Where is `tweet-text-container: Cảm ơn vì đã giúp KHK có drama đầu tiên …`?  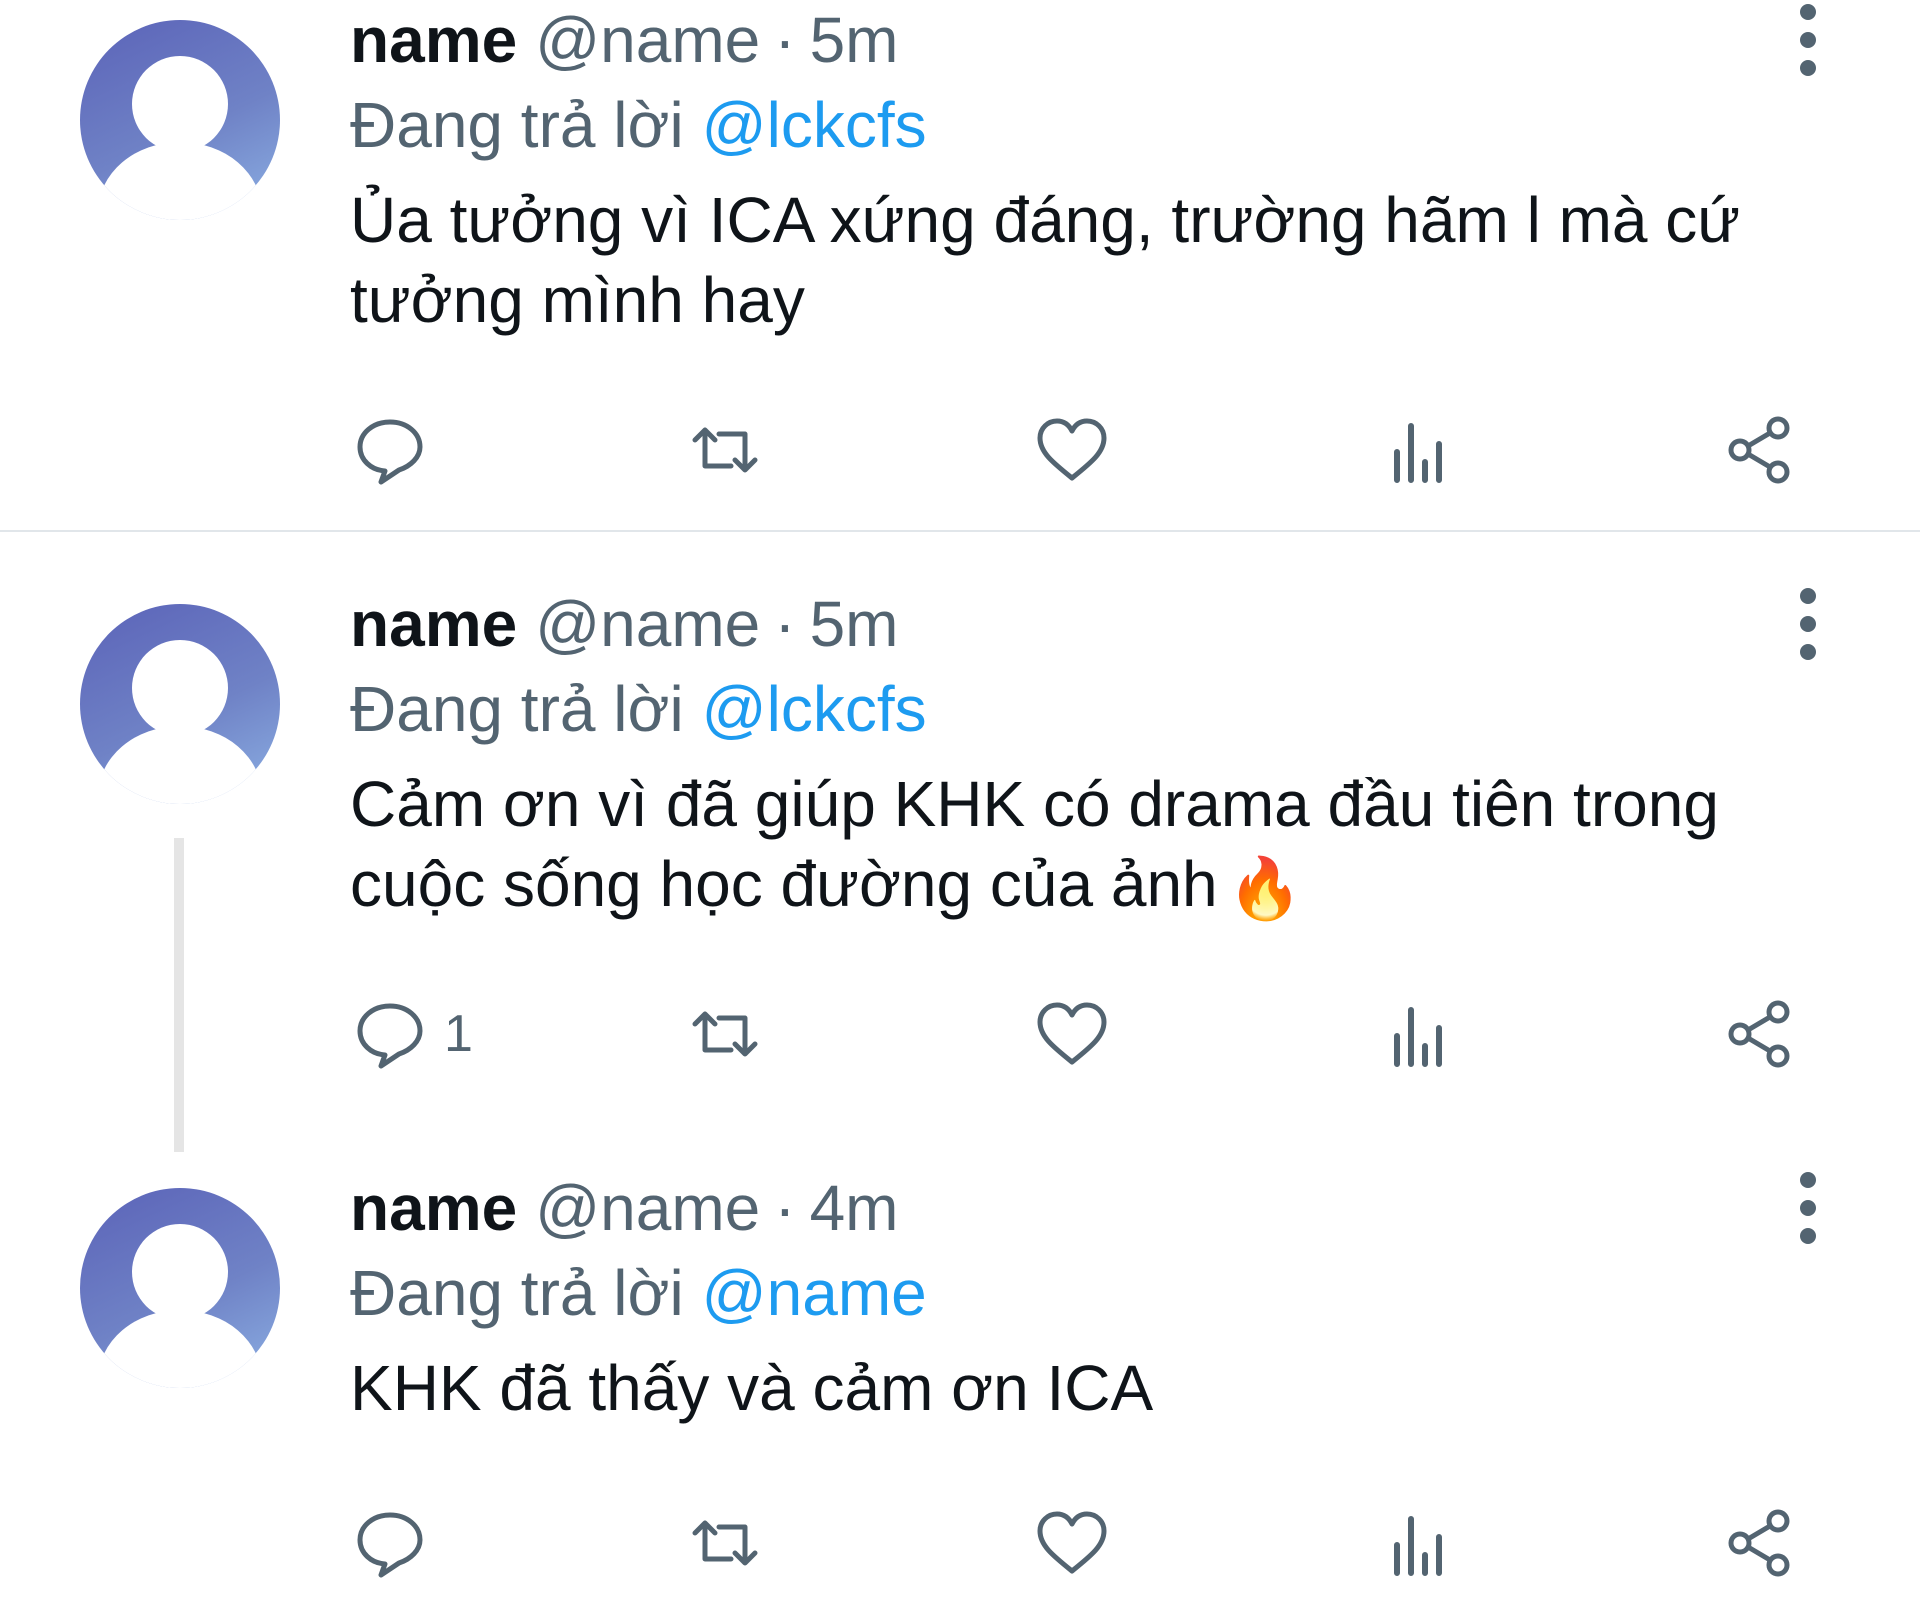 tweet-text-container: Cảm ơn vì đã giúp KHK có drama đầu tiên … is located at coordinates (1090, 846).